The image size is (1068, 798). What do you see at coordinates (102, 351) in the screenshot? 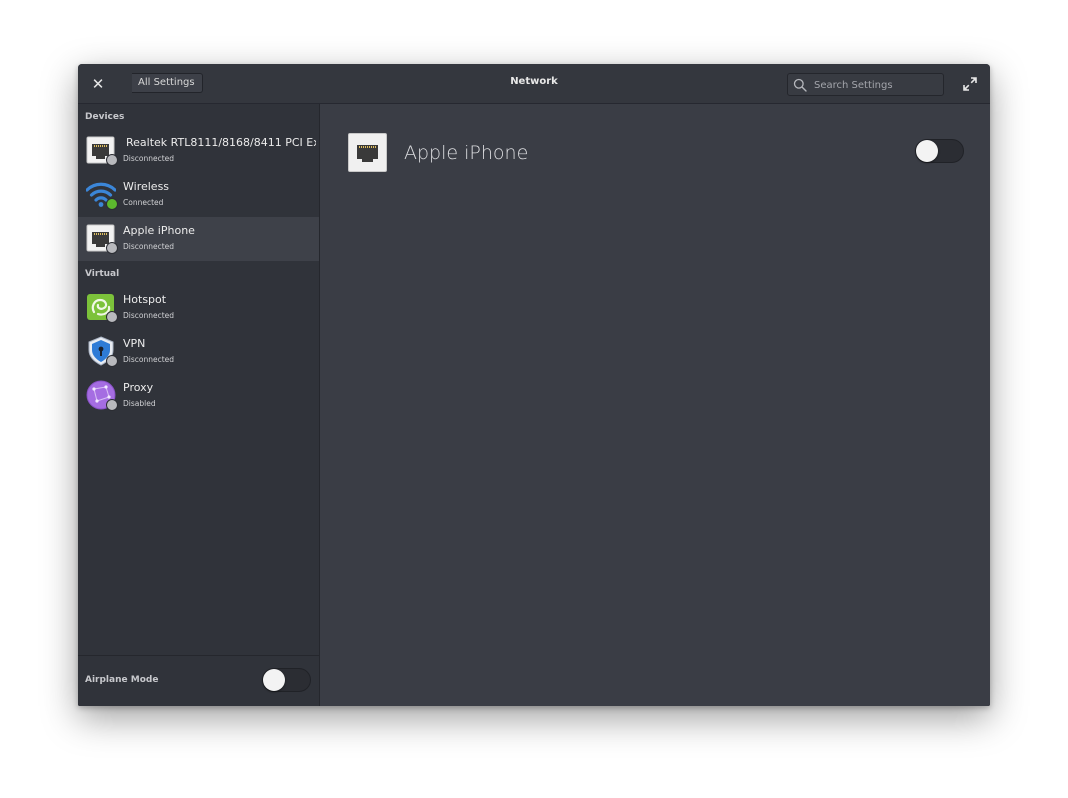
I see `vpn-shield-icon` at bounding box center [102, 351].